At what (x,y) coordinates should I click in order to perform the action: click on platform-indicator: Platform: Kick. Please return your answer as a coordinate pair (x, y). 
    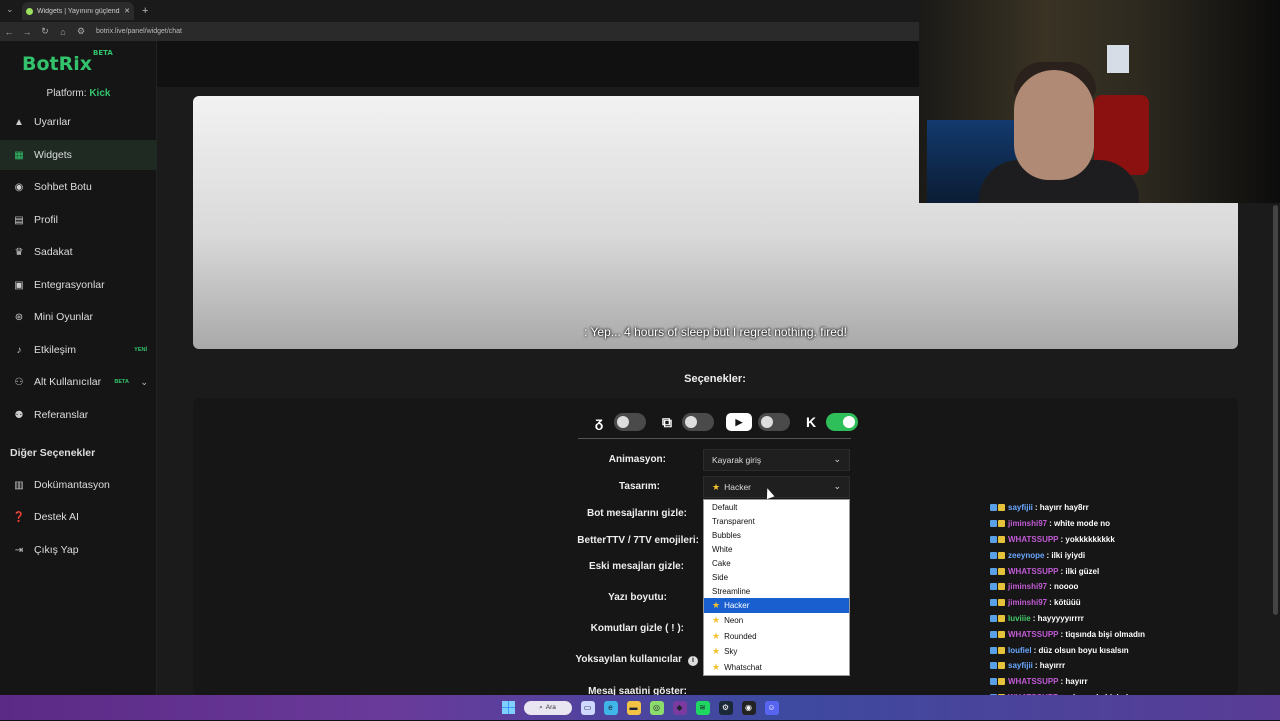
    Looking at the image, I should click on (78, 93).